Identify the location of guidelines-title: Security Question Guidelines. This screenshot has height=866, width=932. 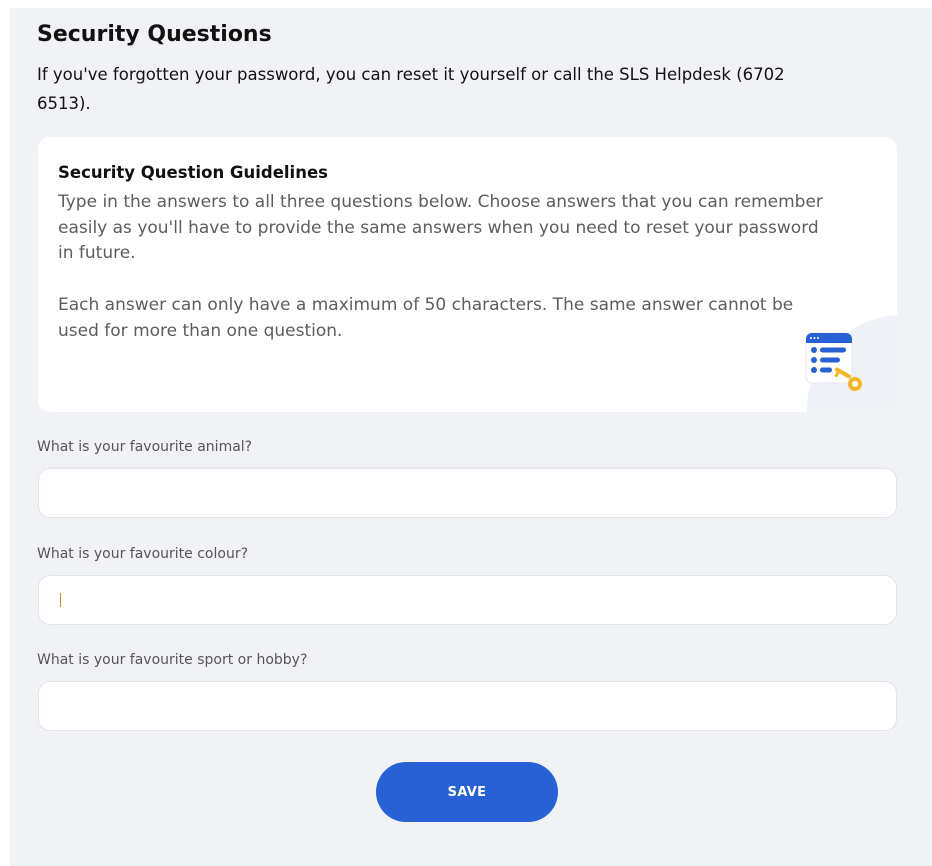
(193, 172).